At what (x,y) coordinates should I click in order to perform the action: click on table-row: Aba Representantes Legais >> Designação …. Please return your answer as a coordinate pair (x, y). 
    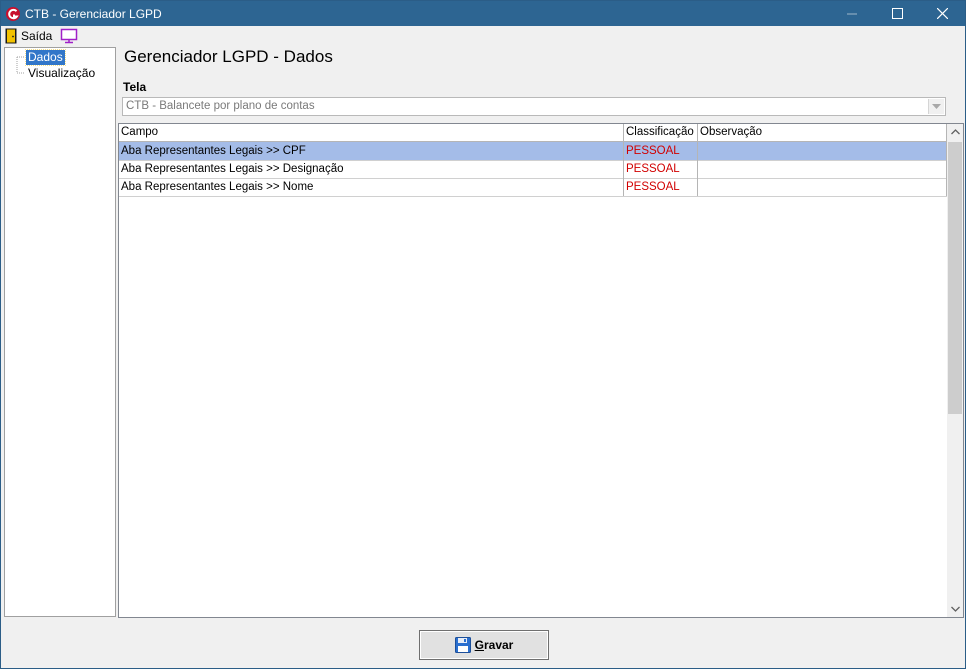
    Looking at the image, I should click on (533, 169).